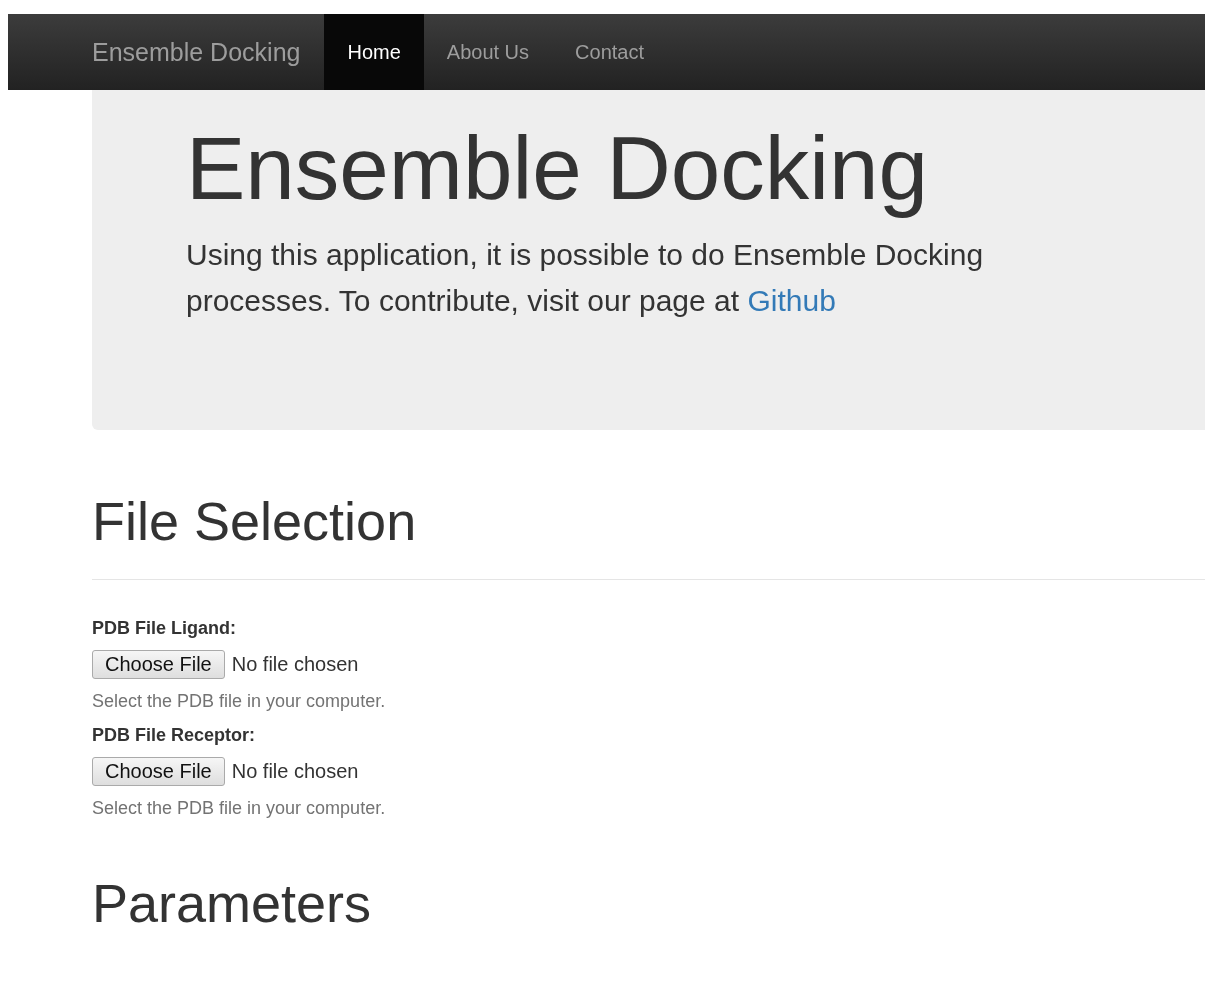 The image size is (1205, 1006). Describe the element at coordinates (791, 300) in the screenshot. I see `github-link: Github` at that location.